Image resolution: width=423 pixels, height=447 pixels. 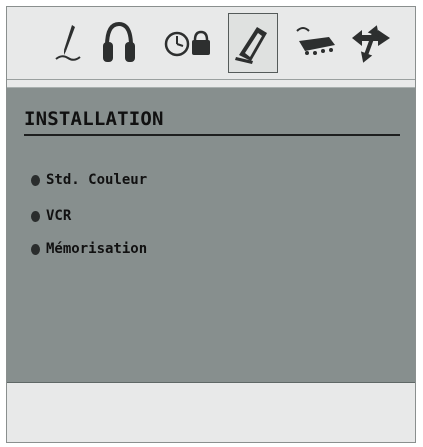 I want to click on menu-item-label: VCR, so click(x=59, y=216).